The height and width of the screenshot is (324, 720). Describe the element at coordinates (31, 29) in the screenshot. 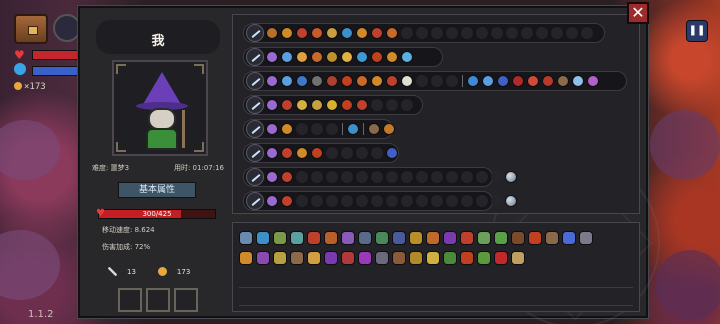

I see `inventory-chest-button` at that location.